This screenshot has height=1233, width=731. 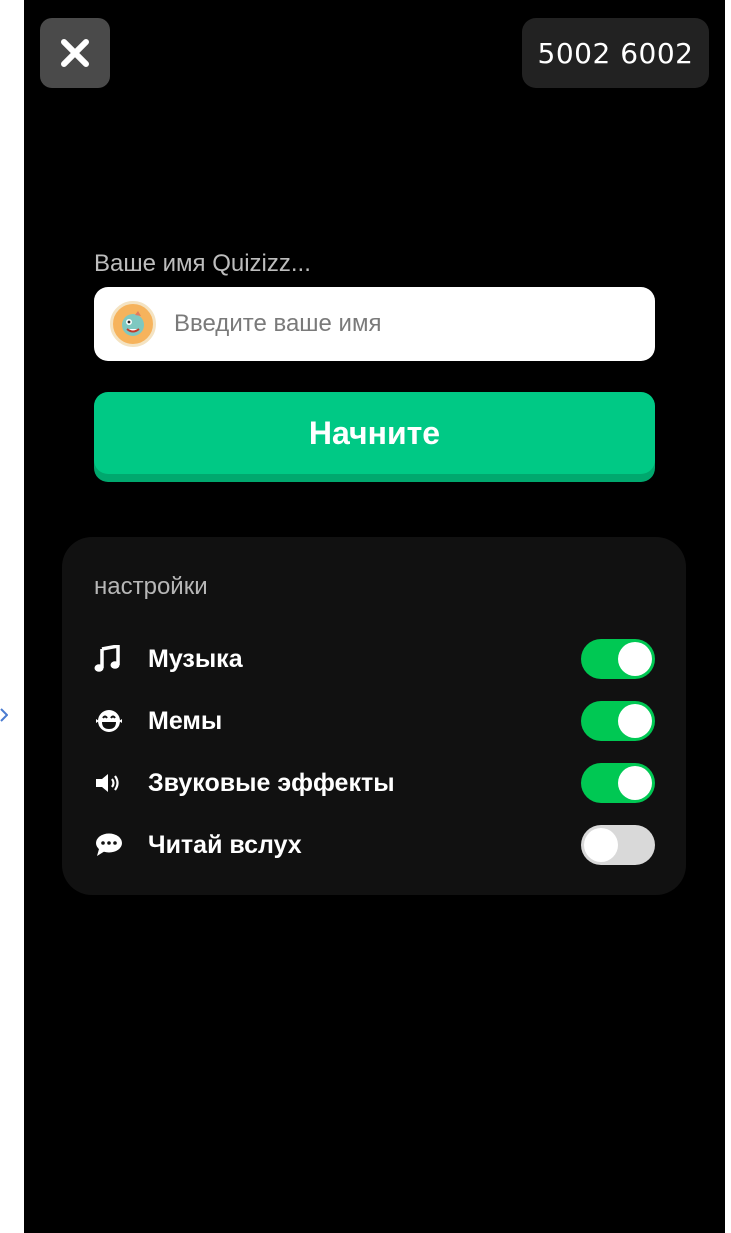 What do you see at coordinates (374, 845) in the screenshot?
I see `setting-row-read-aloud: Читай вслух` at bounding box center [374, 845].